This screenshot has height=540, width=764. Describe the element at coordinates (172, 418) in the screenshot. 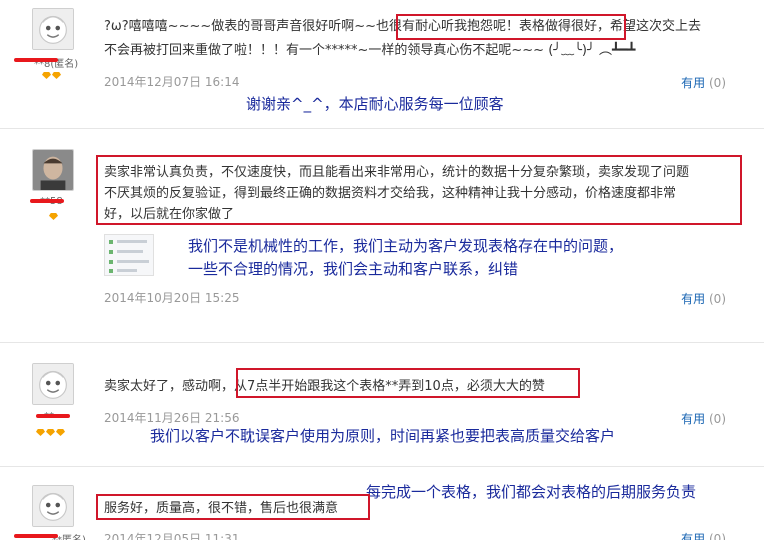

I see `review-date: 2014年11月26日 21:56` at that location.